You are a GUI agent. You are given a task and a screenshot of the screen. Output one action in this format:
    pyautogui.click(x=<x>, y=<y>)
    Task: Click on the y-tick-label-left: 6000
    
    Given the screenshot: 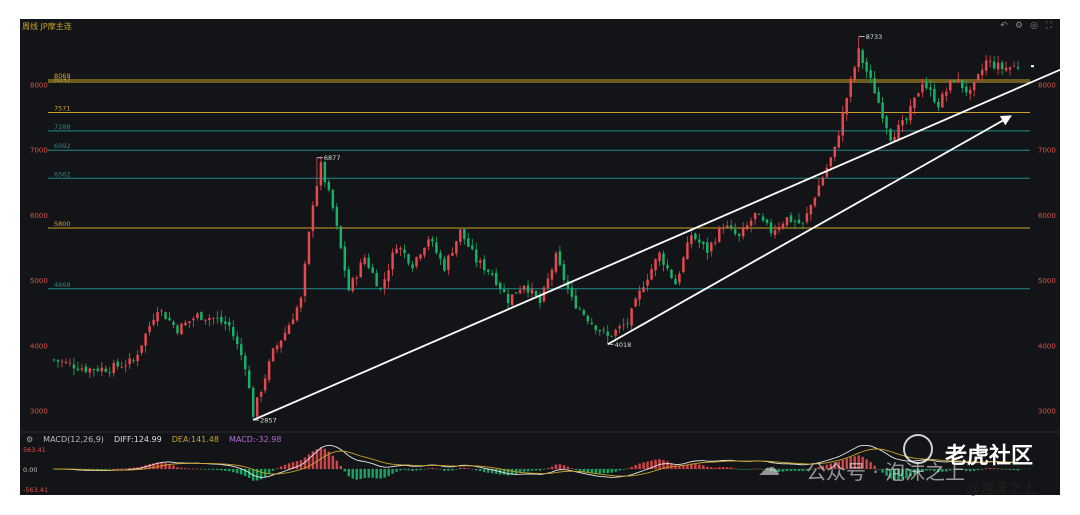 What is the action you would take?
    pyautogui.click(x=39, y=216)
    